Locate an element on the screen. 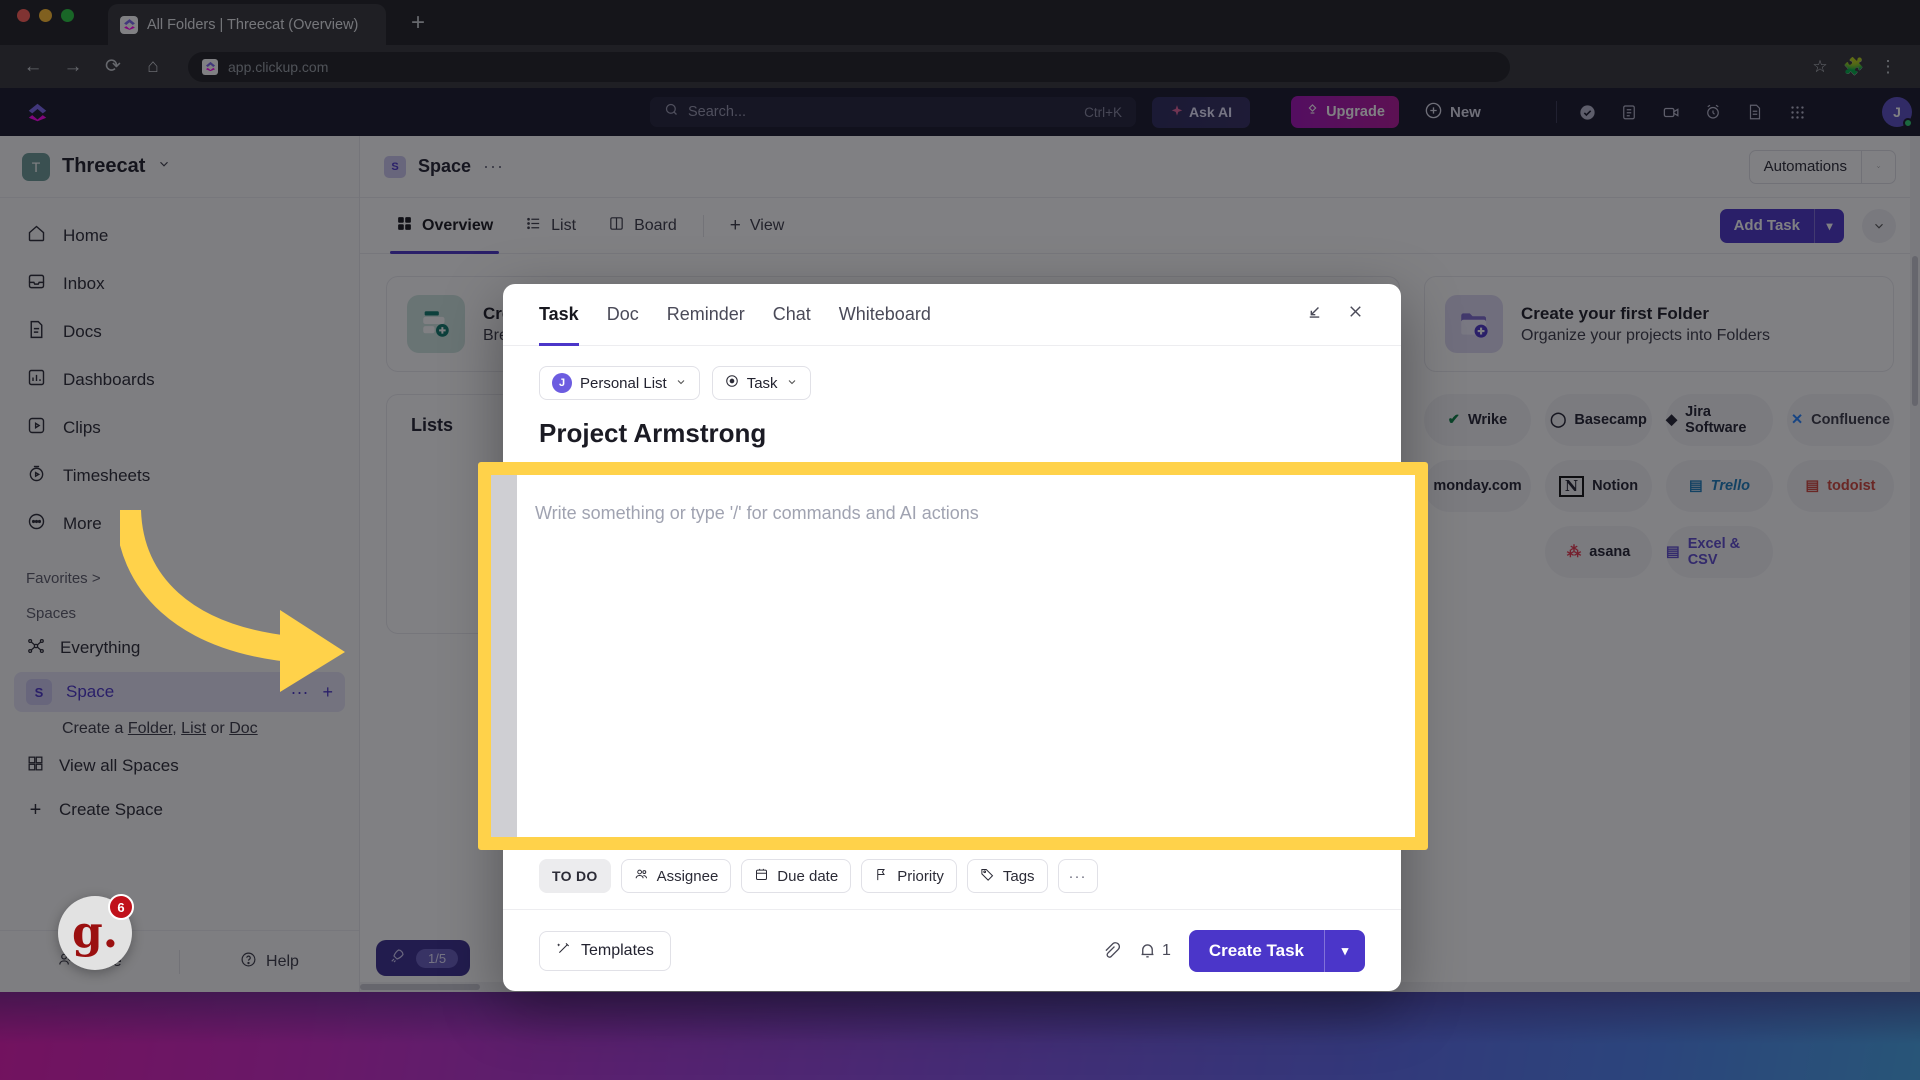  modal-destination-pills: J Personal List Task is located at coordinates (952, 383).